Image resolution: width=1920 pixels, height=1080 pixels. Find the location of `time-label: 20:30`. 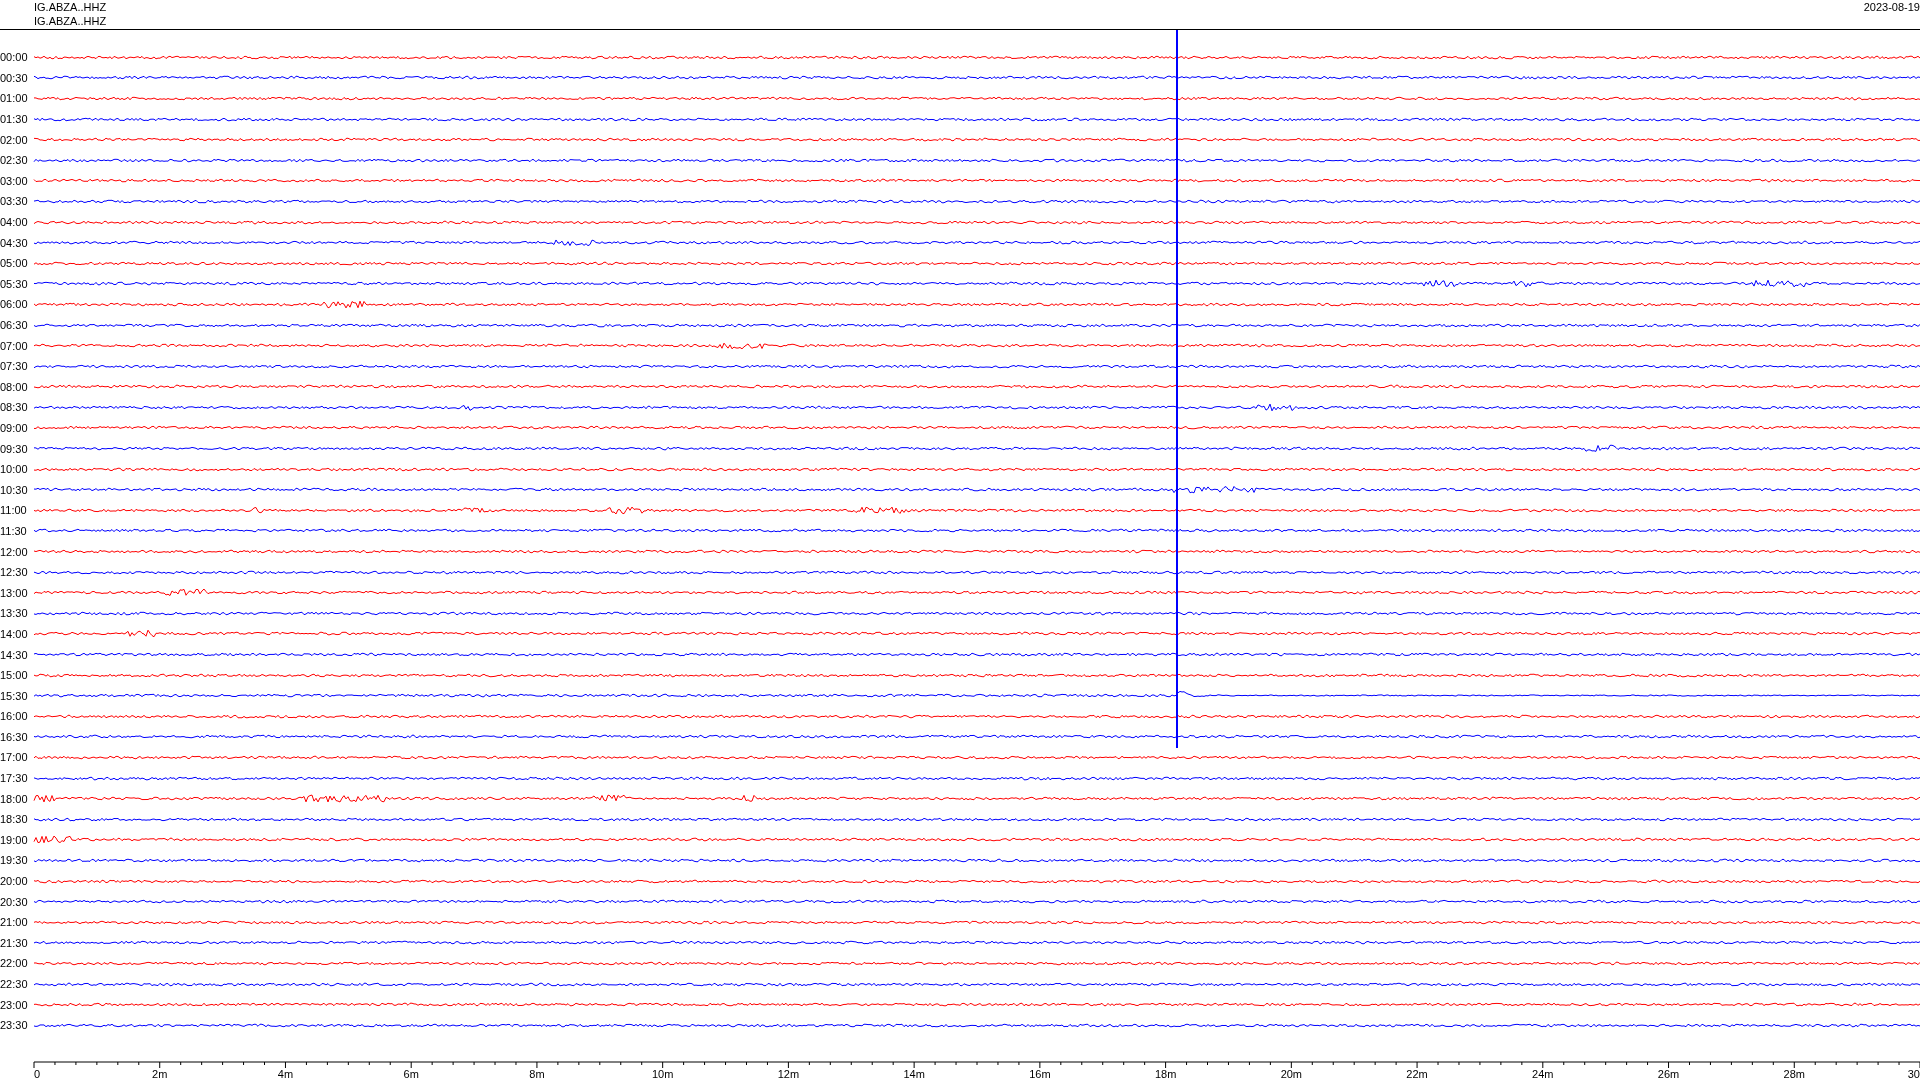

time-label: 20:30 is located at coordinates (14, 901).